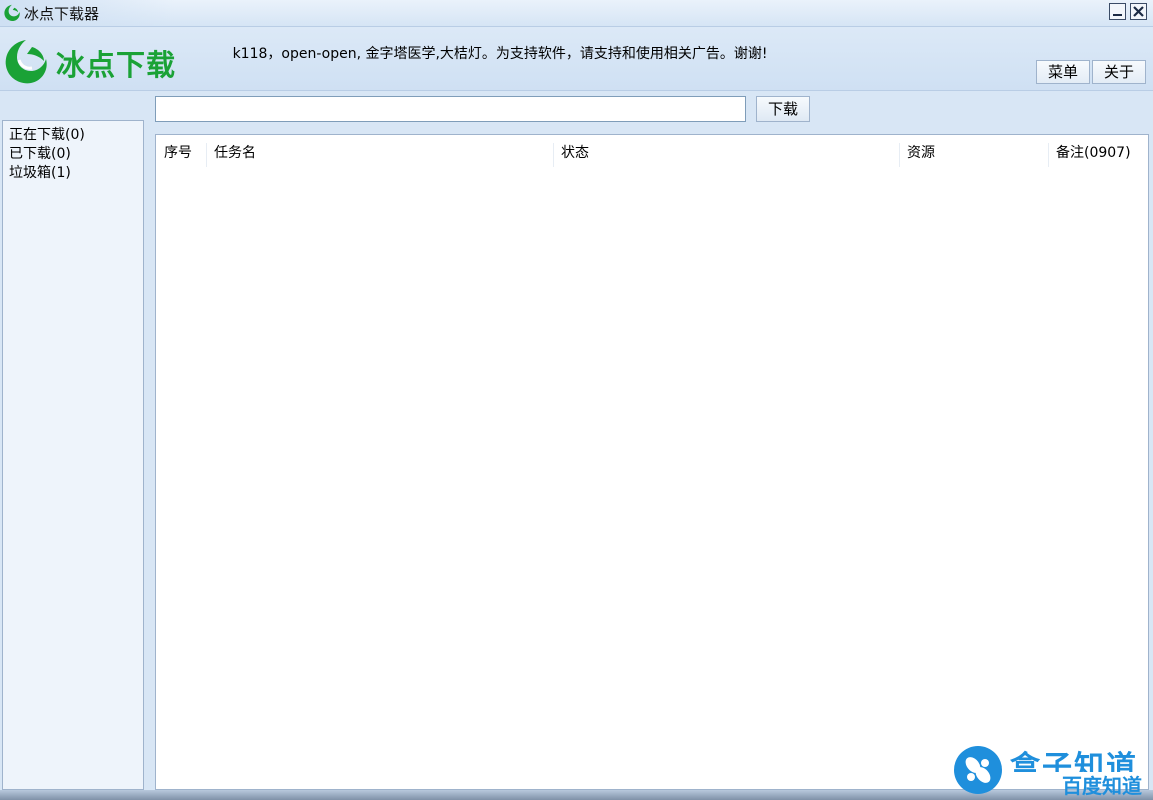 This screenshot has height=800, width=1153. What do you see at coordinates (575, 153) in the screenshot?
I see `column-header-status: 状态` at bounding box center [575, 153].